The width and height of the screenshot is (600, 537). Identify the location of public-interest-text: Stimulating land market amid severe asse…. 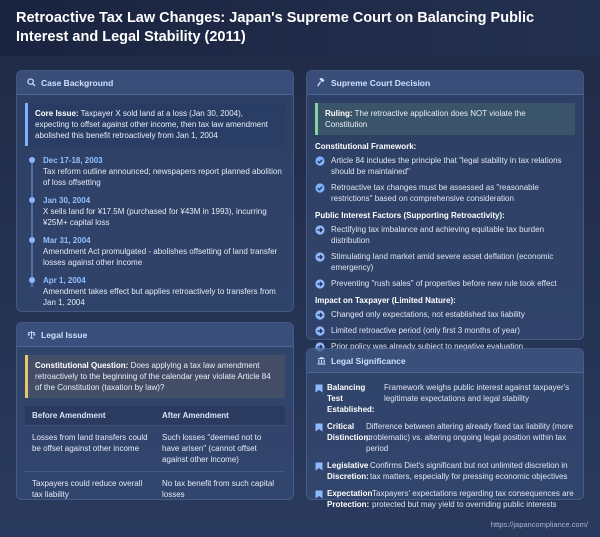
(442, 262).